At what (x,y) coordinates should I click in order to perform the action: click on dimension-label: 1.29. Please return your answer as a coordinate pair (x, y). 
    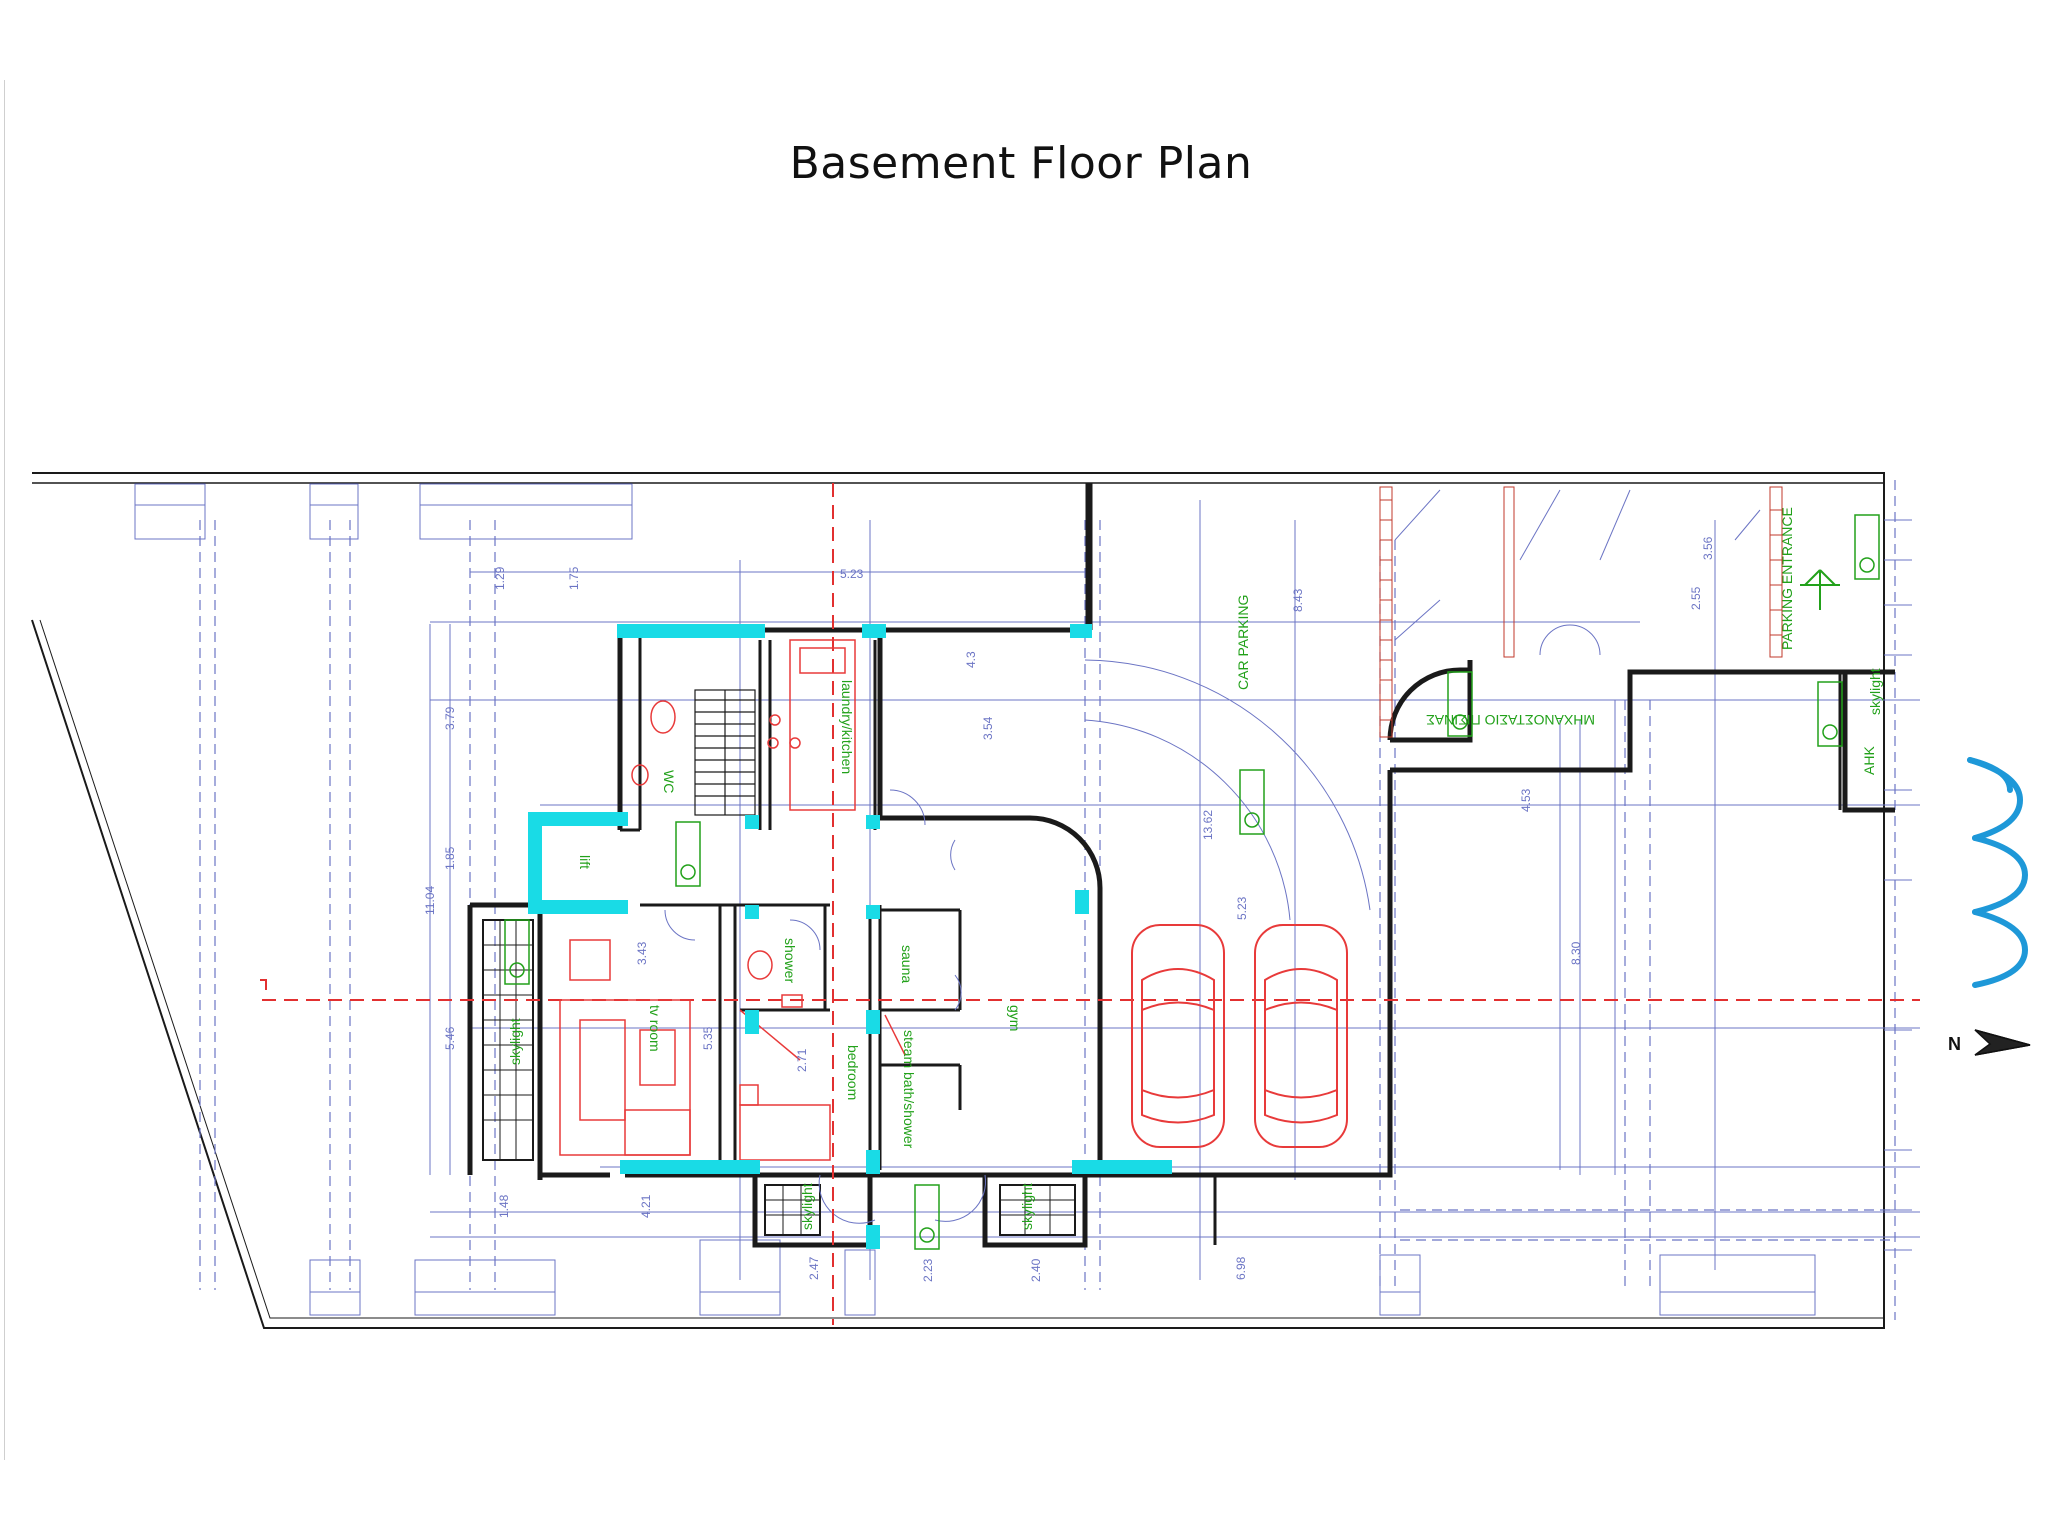
    Looking at the image, I should click on (500, 578).